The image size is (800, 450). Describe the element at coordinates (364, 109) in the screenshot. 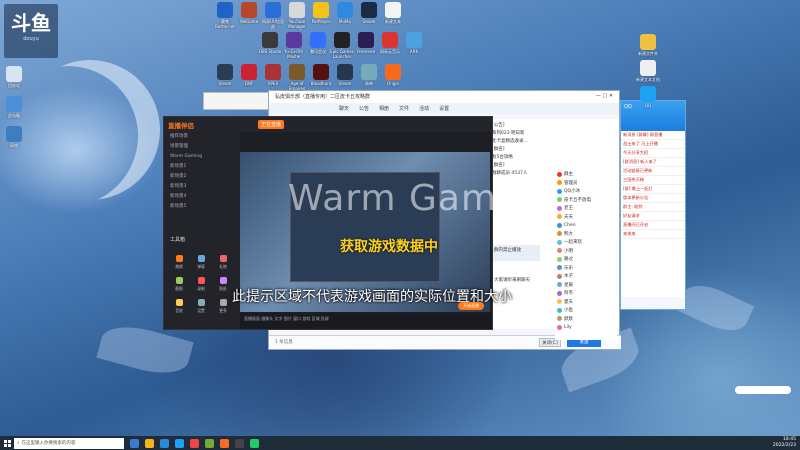

I see `chat-tab: 公告` at that location.